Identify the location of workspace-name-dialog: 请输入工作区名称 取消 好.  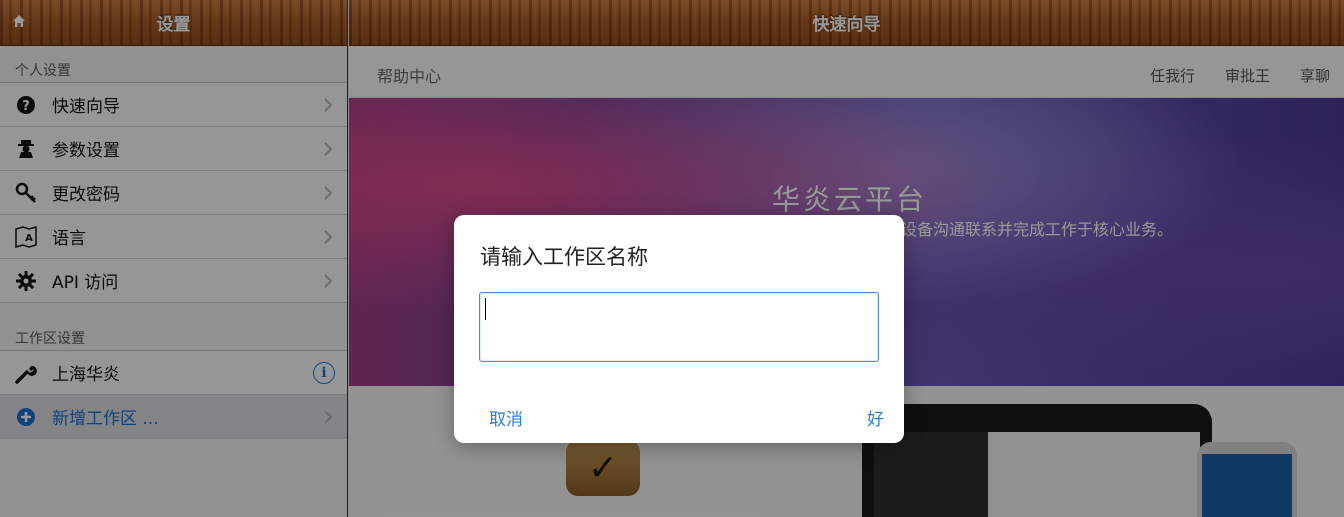
(679, 329).